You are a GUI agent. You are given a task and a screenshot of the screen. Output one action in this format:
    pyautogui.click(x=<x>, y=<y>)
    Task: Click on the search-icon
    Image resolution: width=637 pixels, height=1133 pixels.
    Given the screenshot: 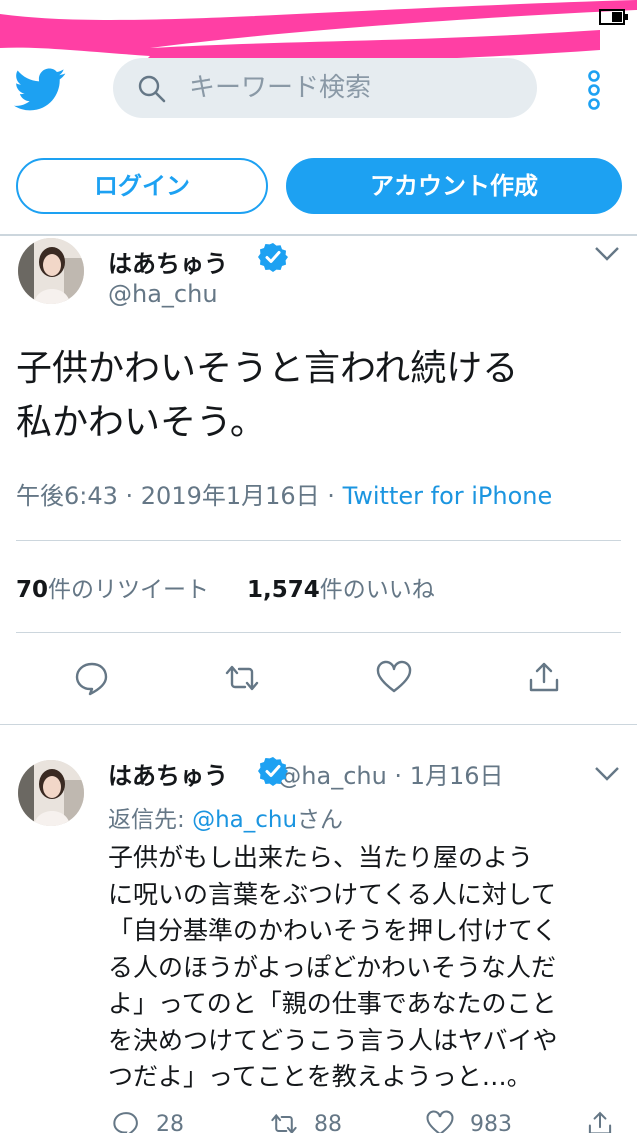 What is the action you would take?
    pyautogui.click(x=152, y=89)
    